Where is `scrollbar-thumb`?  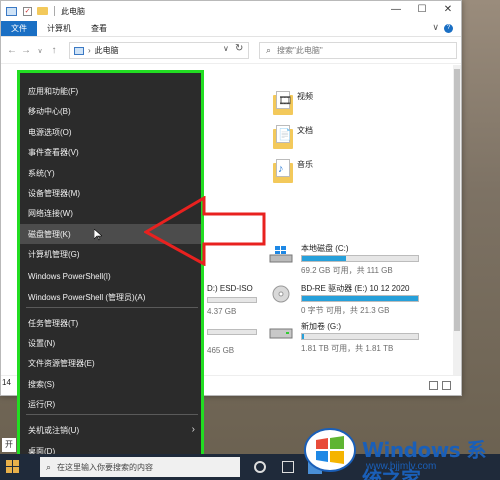
scrollbar-thumb is located at coordinates (457, 200).